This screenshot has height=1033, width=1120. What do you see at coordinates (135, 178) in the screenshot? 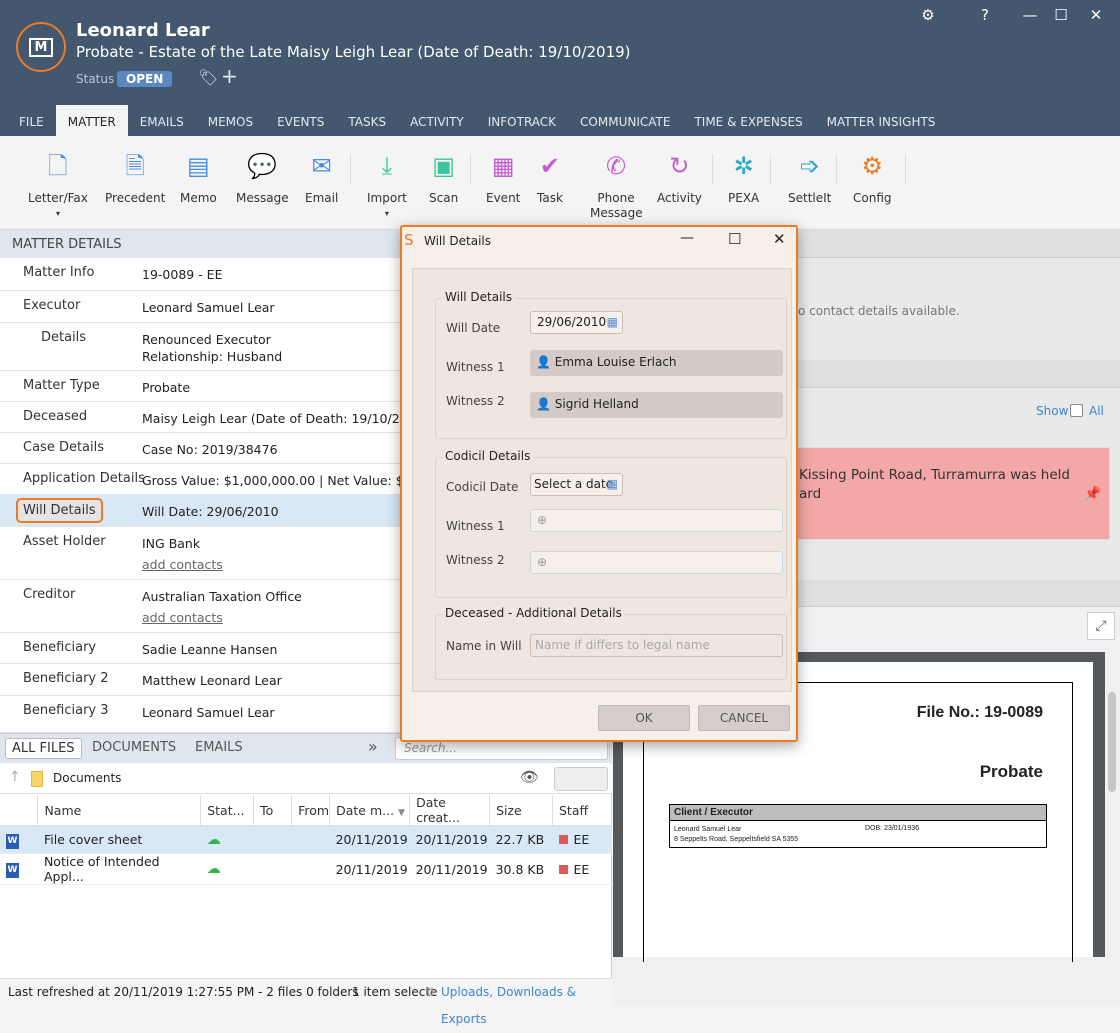
I see `toolbar-precedent-button: 🗎 Precedent` at bounding box center [135, 178].